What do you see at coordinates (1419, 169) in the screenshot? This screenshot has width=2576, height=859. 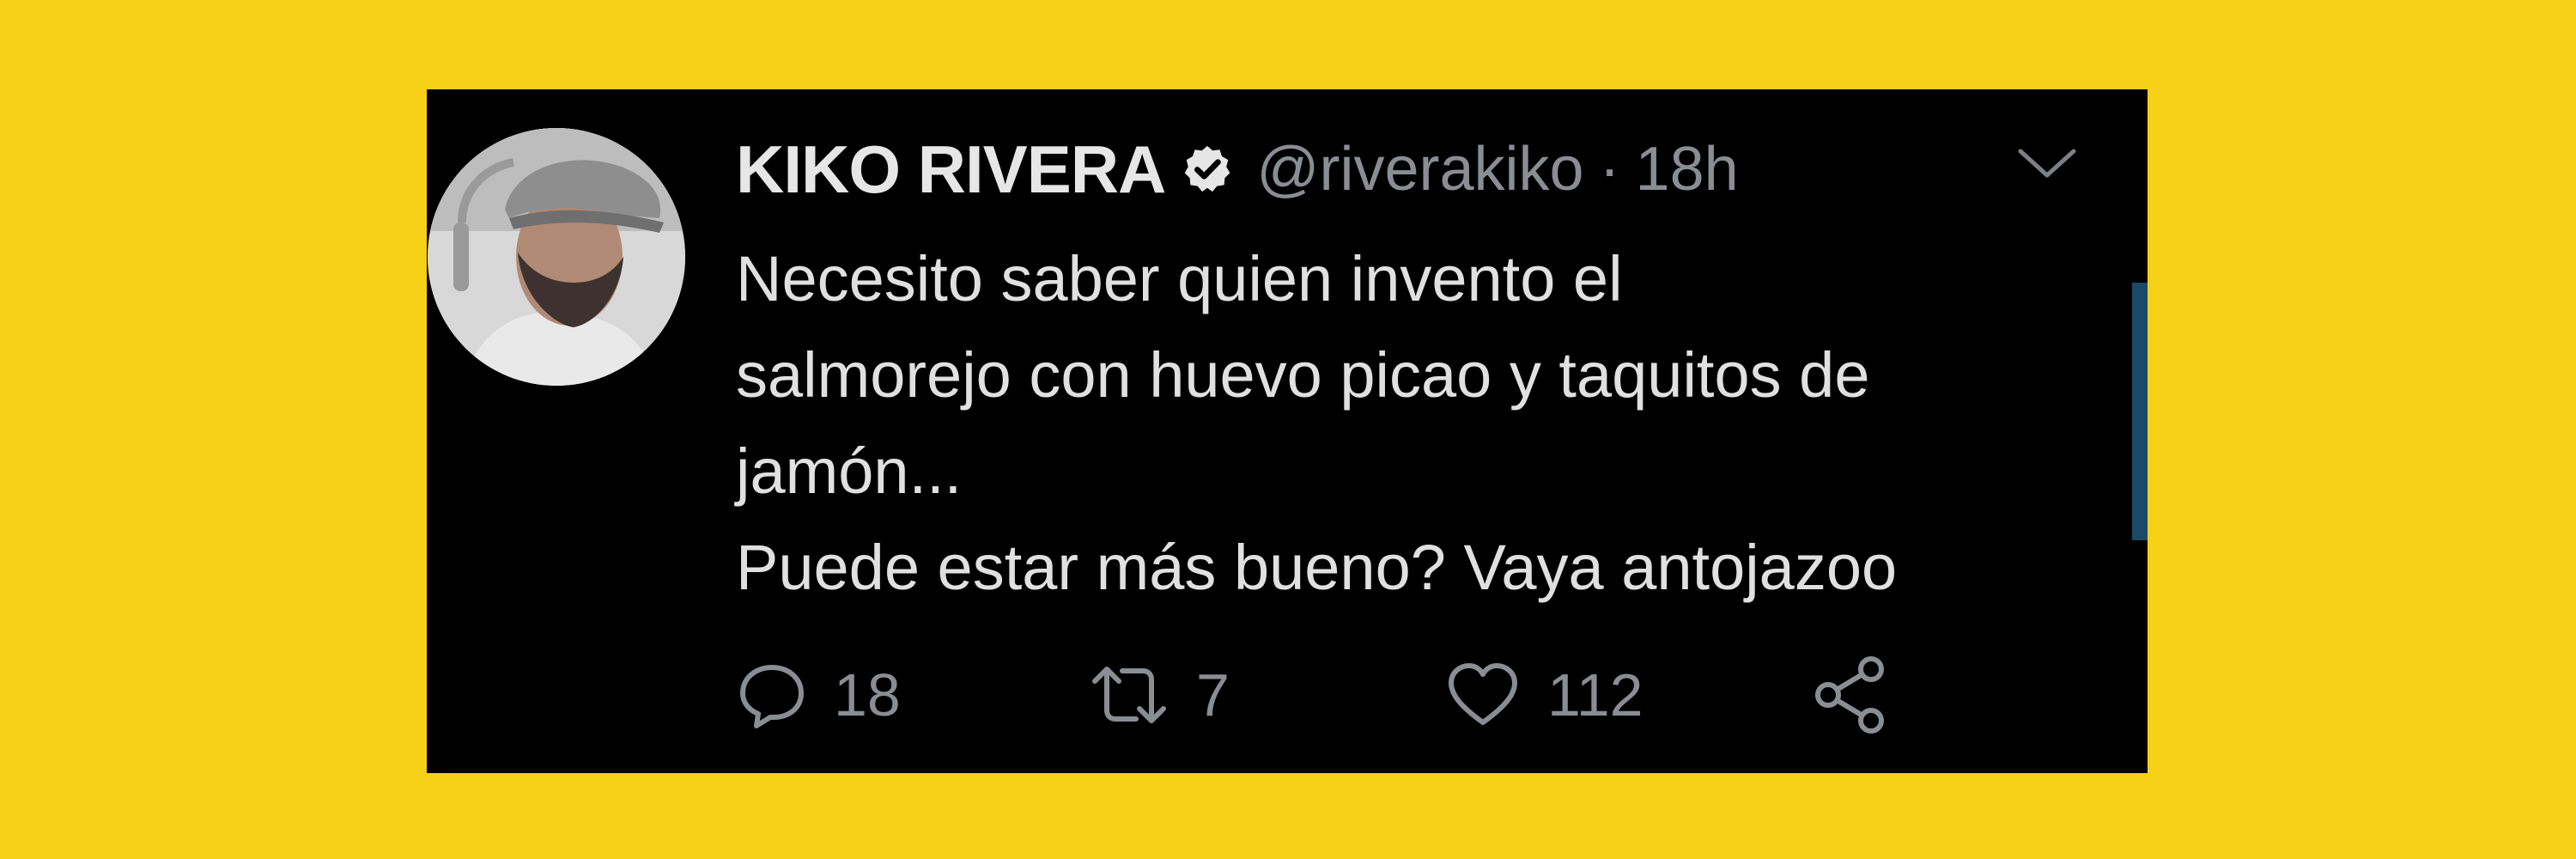 I see `user-handle: @riverakiko` at bounding box center [1419, 169].